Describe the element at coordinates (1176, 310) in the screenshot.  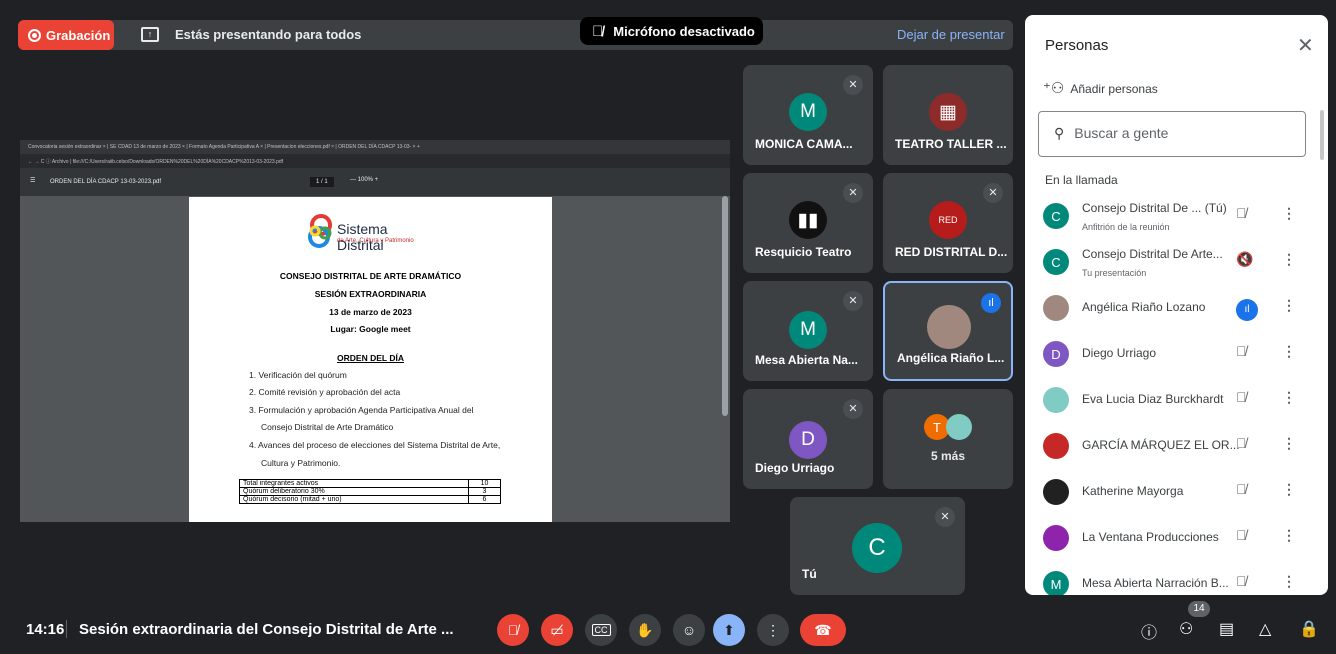
I see `participant-row: Angélica Riaño Lozano ıl ⋮` at that location.